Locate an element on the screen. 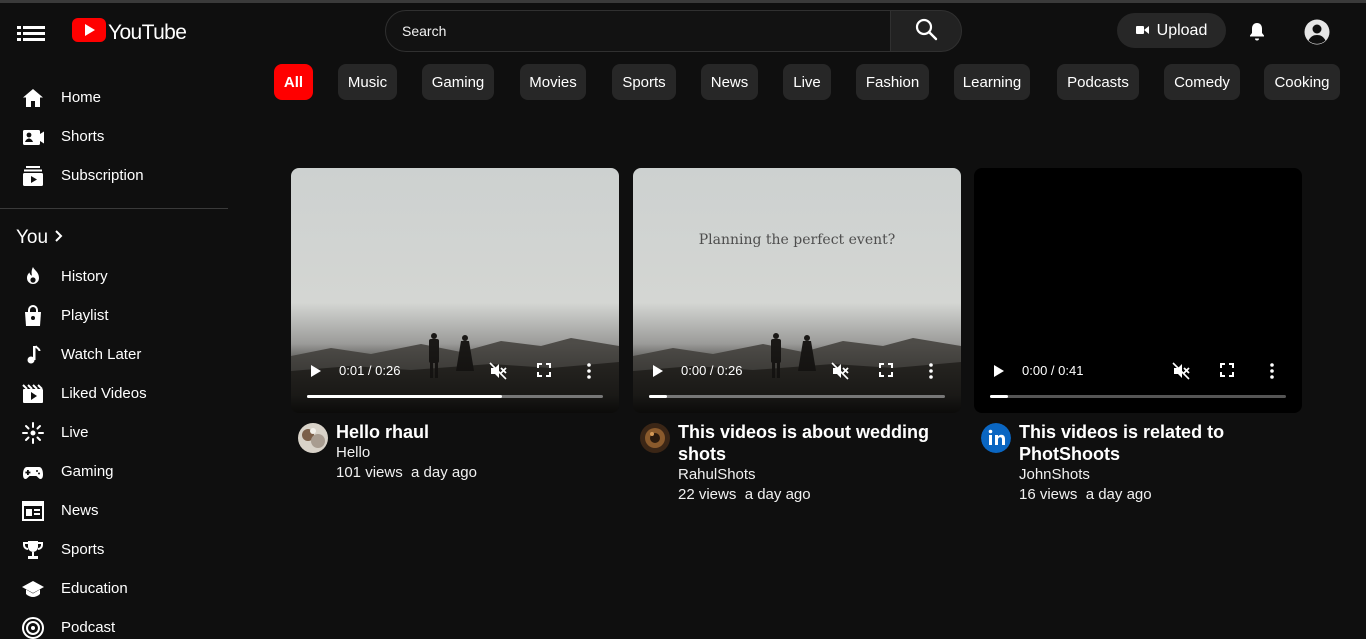 The height and width of the screenshot is (639, 1366). sidebar-item-podcast: Podcast is located at coordinates (114, 623).